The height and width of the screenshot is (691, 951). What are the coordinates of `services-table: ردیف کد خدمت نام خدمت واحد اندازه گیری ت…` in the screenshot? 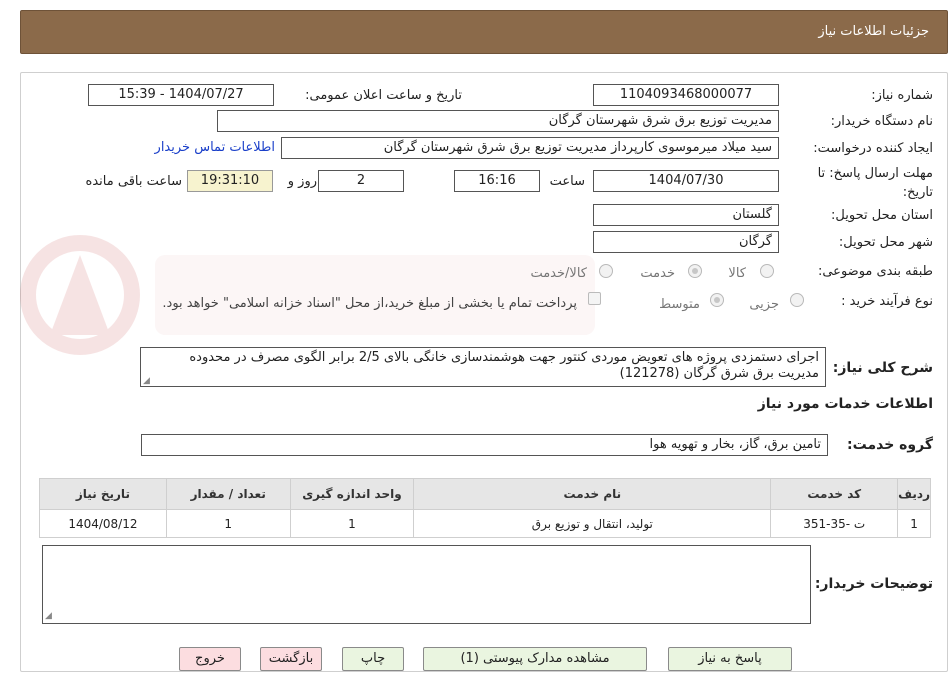 It's located at (485, 508).